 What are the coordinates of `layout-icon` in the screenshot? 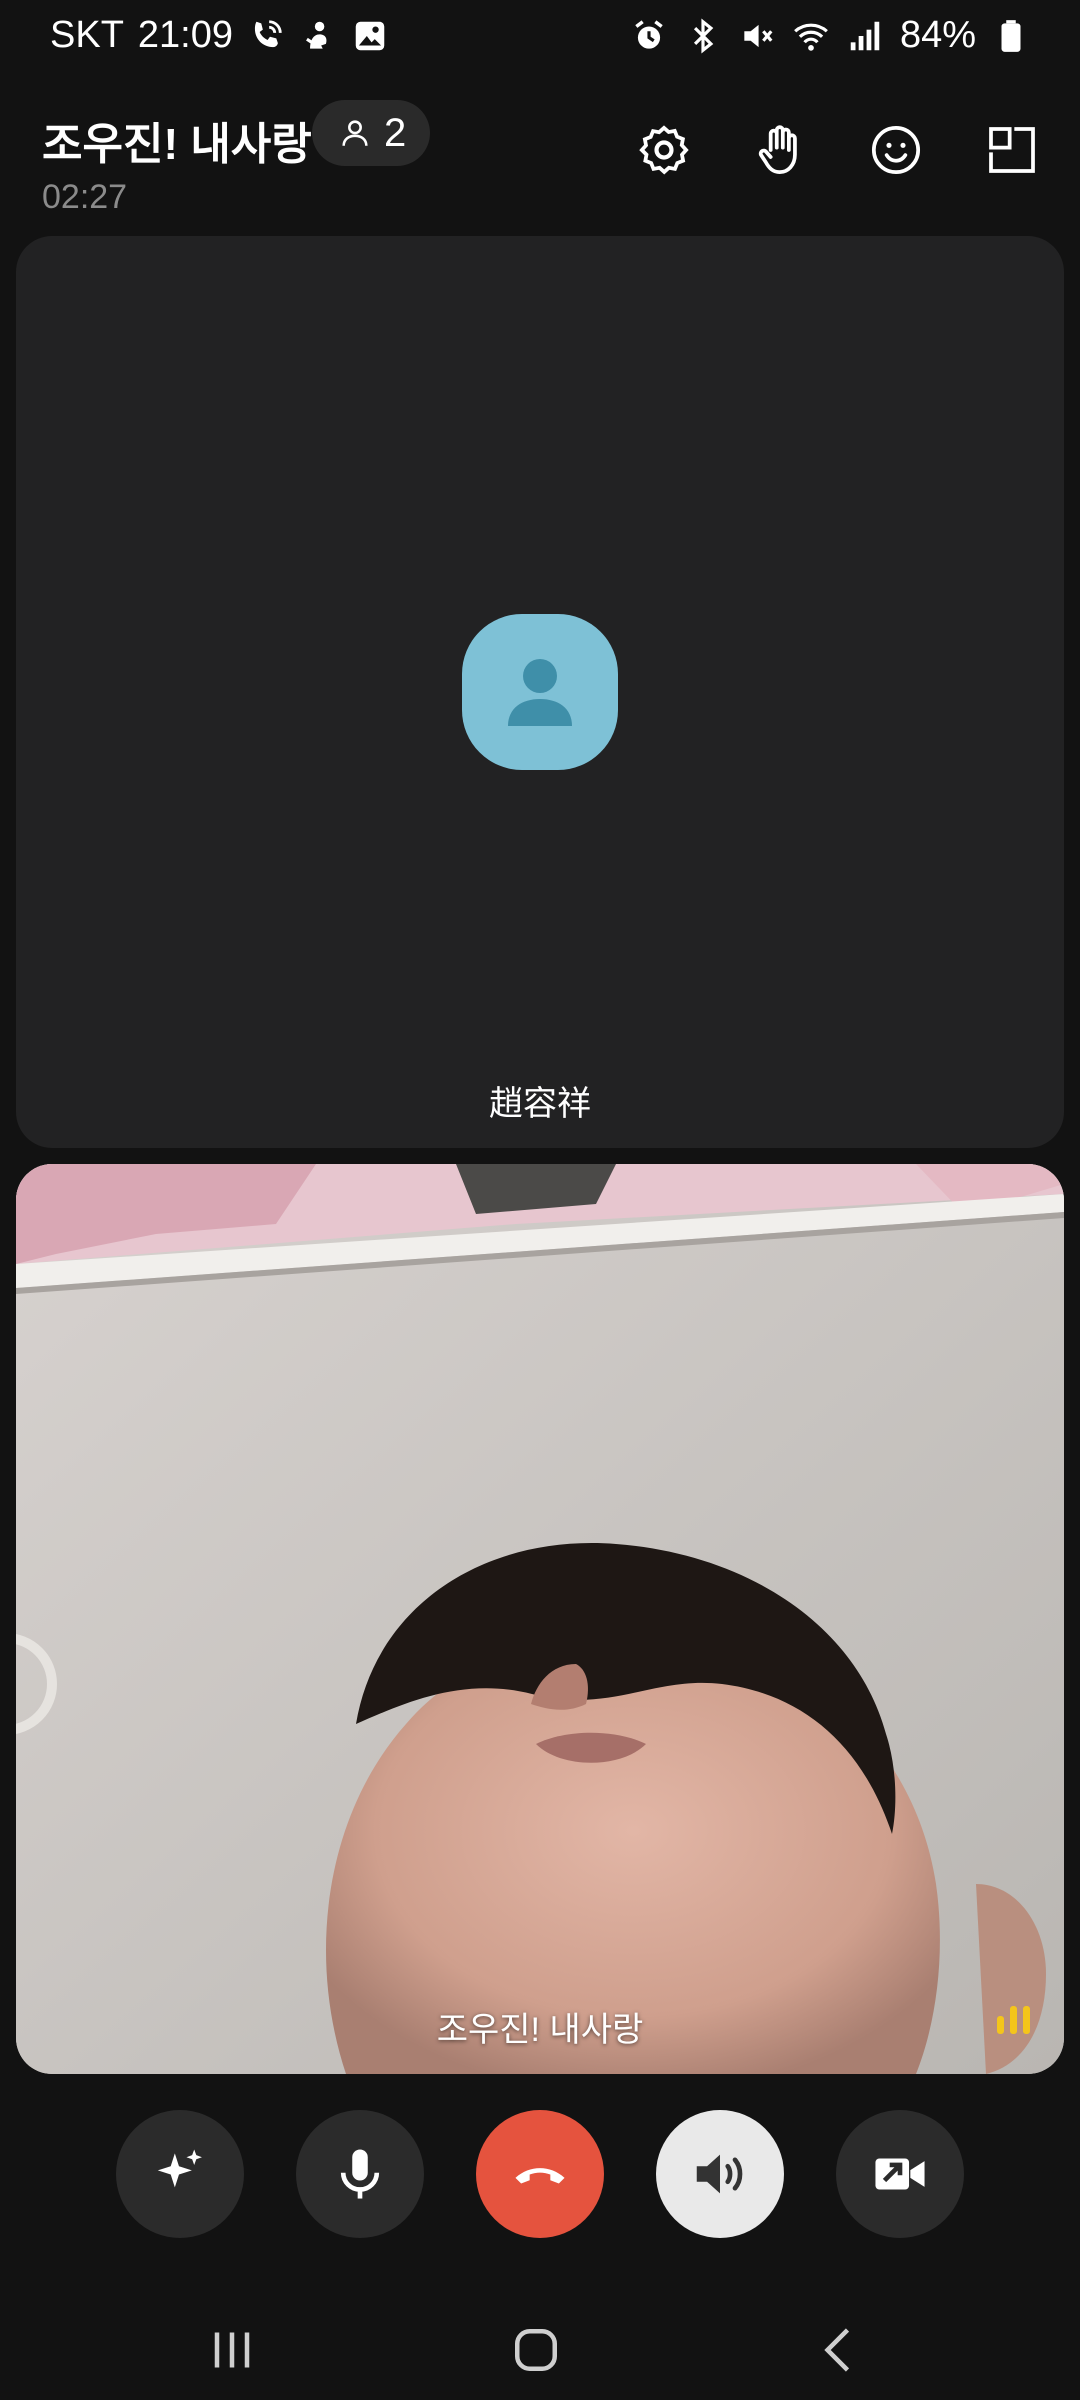 It's located at (1012, 150).